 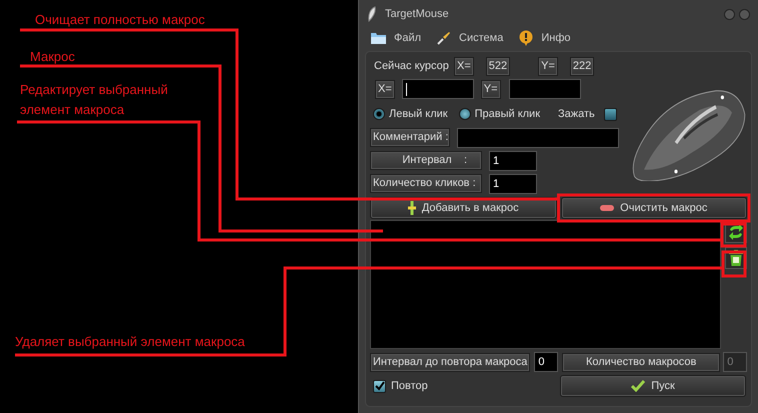 What do you see at coordinates (94, 100) in the screenshot?
I see `annotation-text: Редактирует выбранный элемент макроса` at bounding box center [94, 100].